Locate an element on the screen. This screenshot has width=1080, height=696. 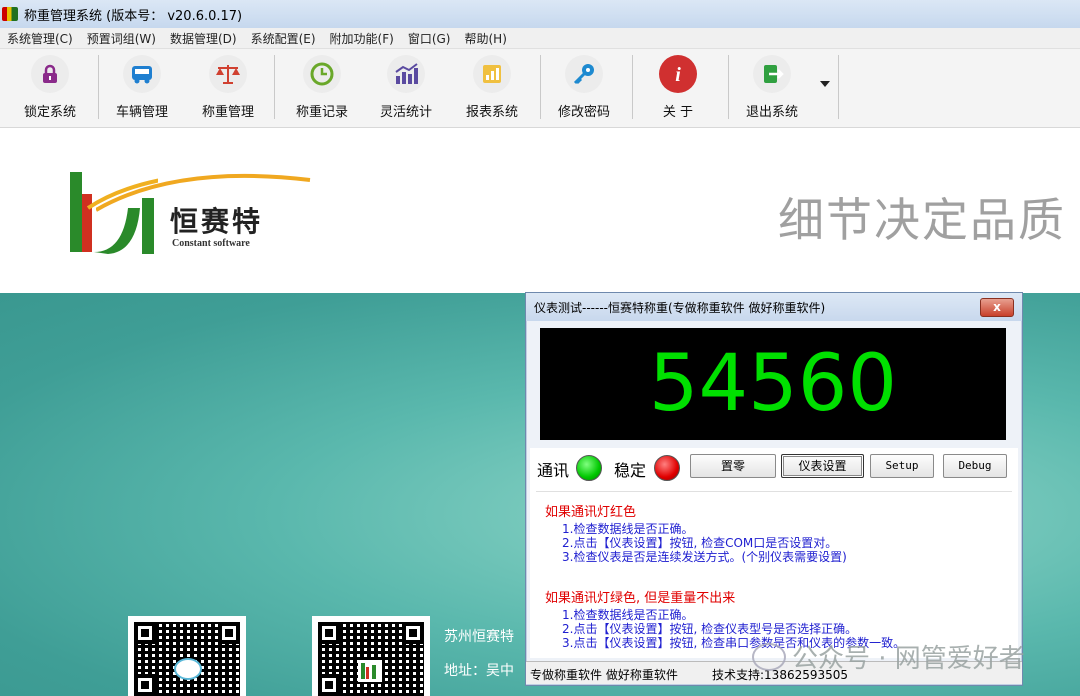
watermark: 公众号 · 网管爱好者 is located at coordinates (888, 656).